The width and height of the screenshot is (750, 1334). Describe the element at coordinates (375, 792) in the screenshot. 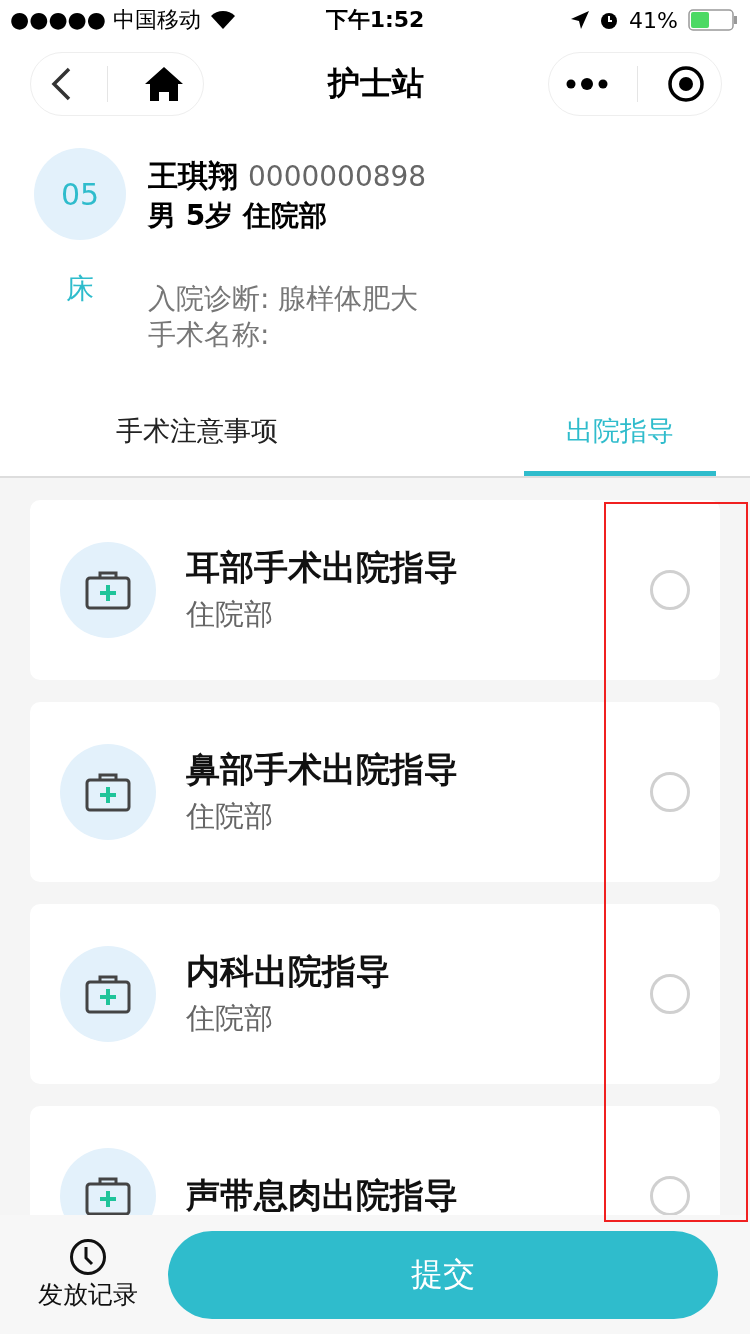

I see `guide-card: 鼻部手术出院指导 住院部` at that location.